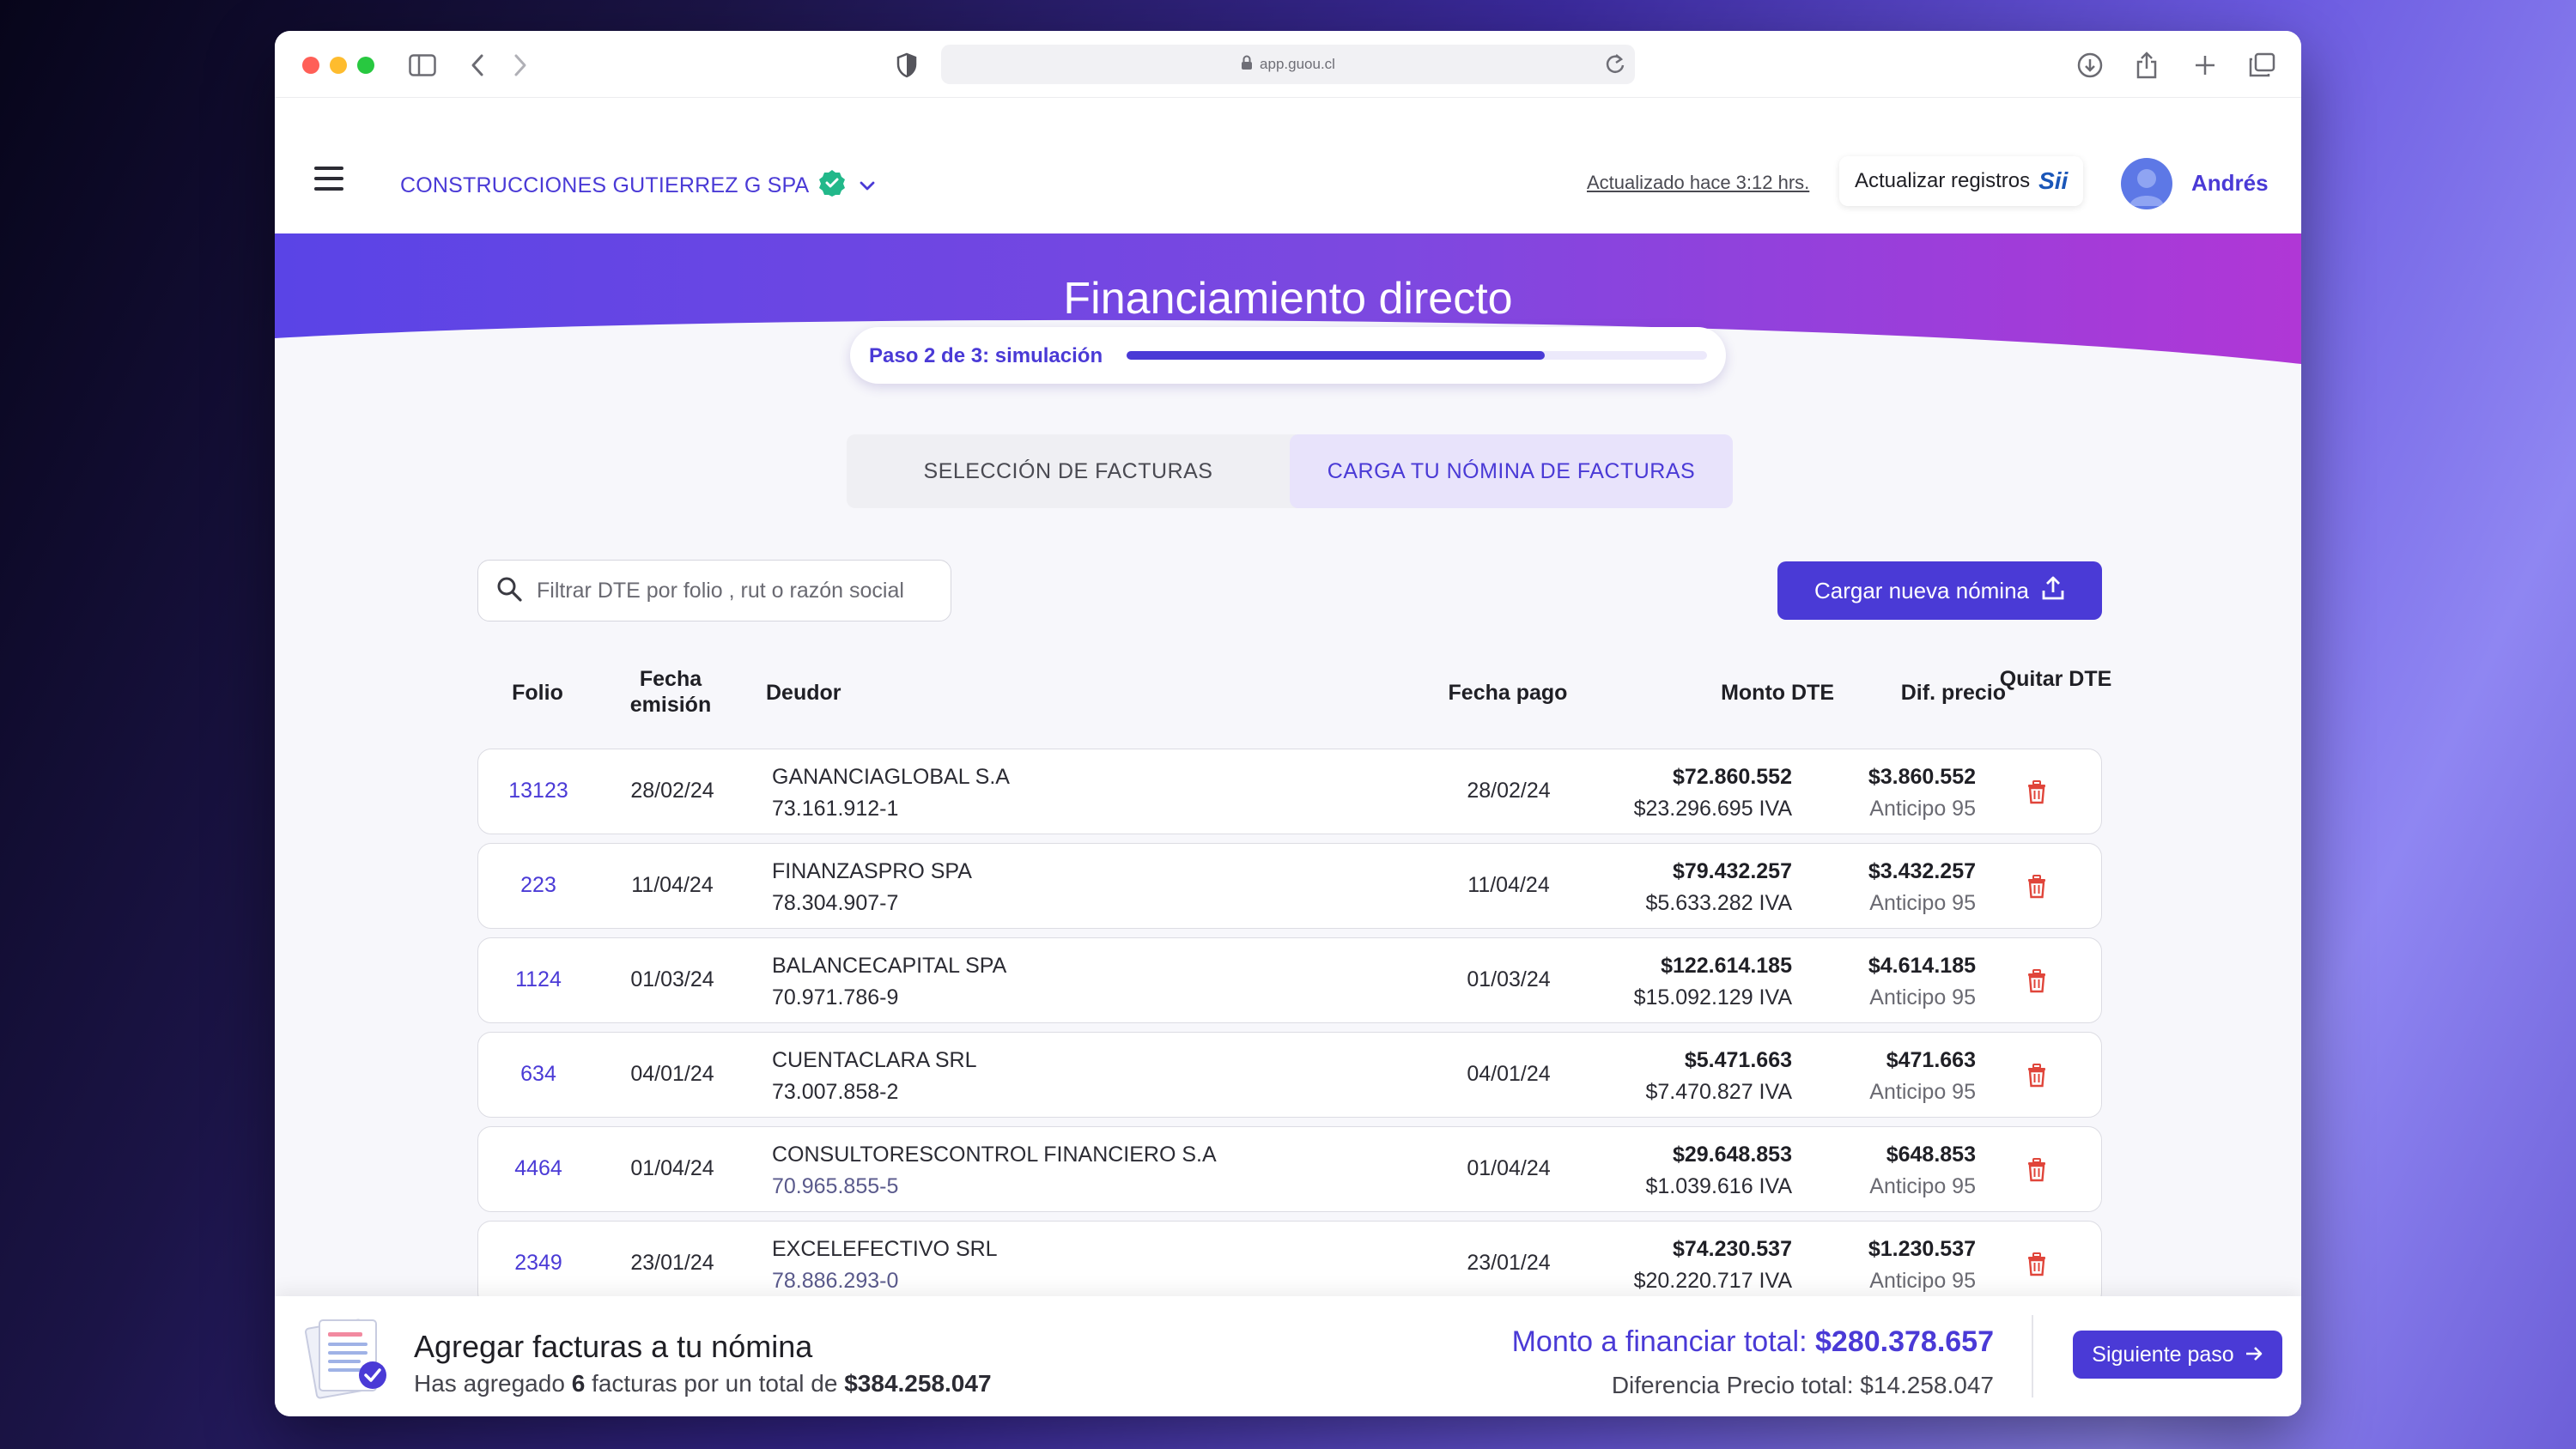  Describe the element at coordinates (1659, 1341) in the screenshot. I see `financing-total-label: Monto a financiar total:` at that location.